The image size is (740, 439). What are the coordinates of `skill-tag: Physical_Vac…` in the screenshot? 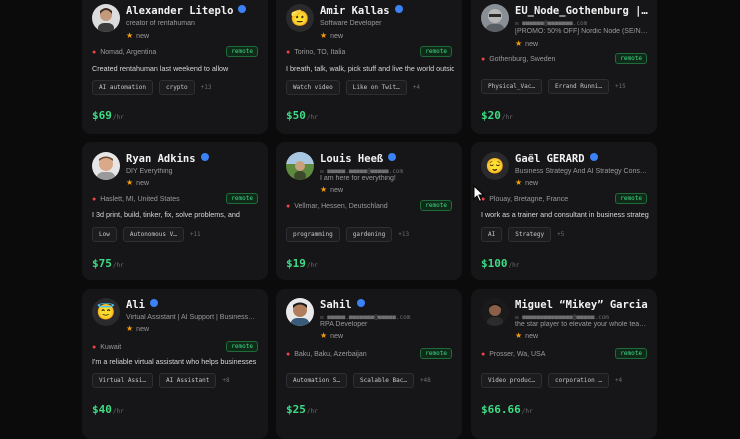 It's located at (511, 86).